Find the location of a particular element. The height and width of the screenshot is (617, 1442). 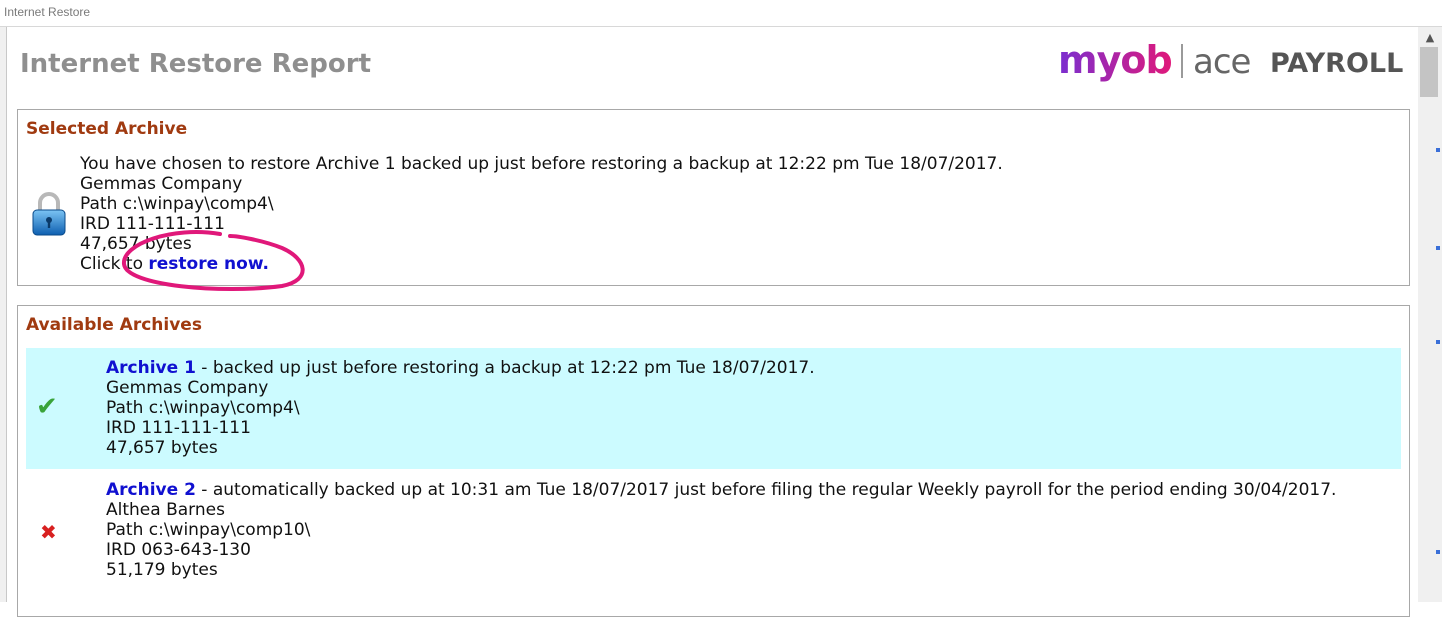

selected-archive-company: Gemmas Company is located at coordinates (161, 184).